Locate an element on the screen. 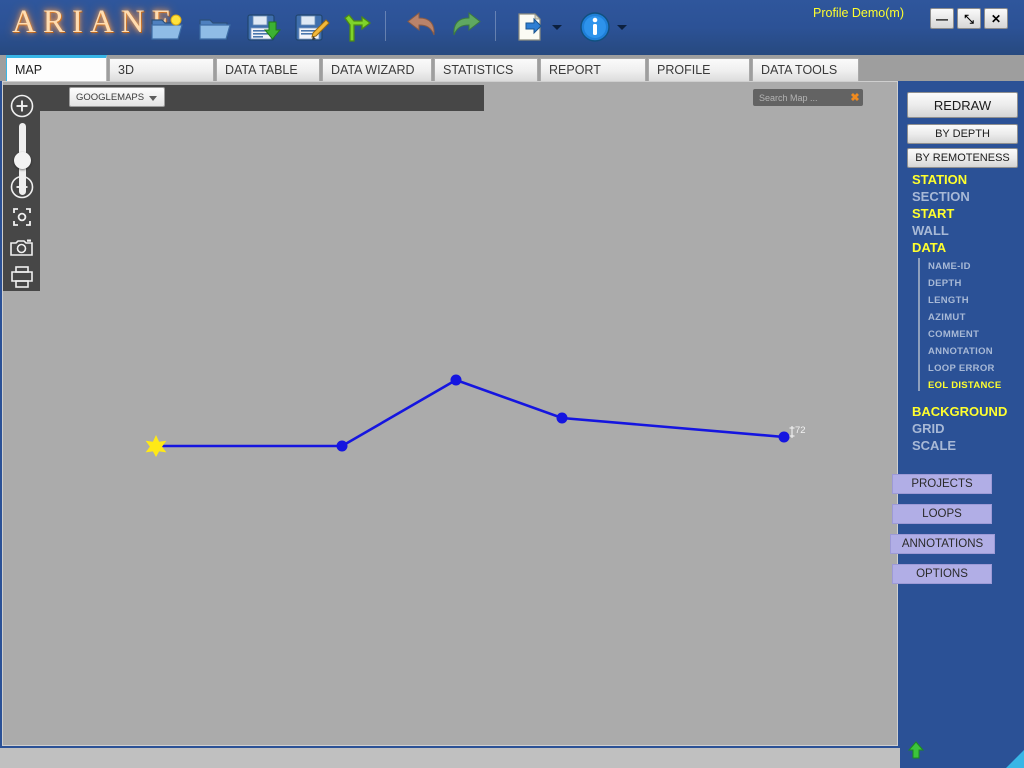 The width and height of the screenshot is (1024, 768). chevron-down-icon is located at coordinates (153, 98).